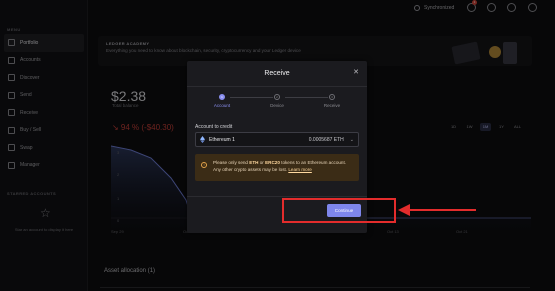  What do you see at coordinates (277, 196) in the screenshot?
I see `modal-footer-divider` at bounding box center [277, 196].